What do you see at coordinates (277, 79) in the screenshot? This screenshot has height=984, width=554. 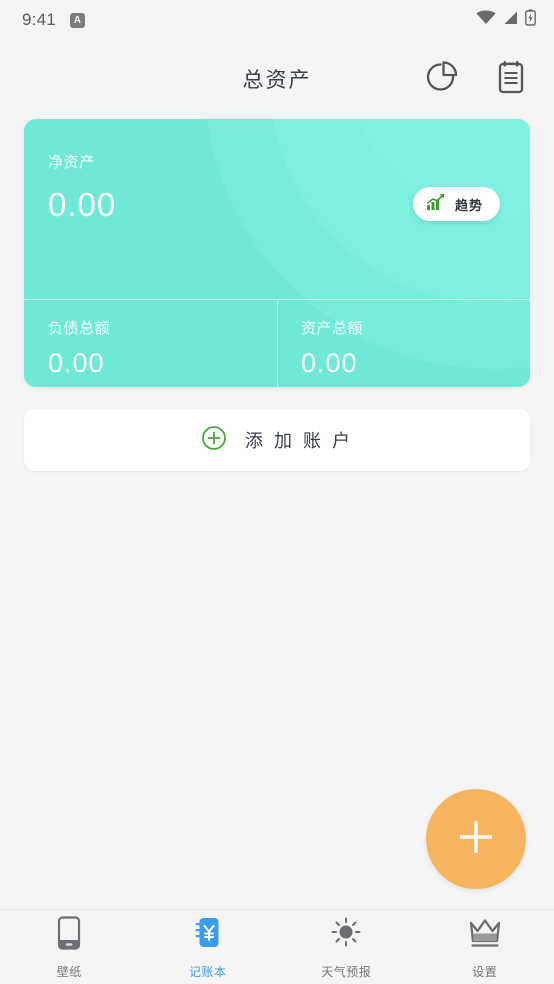 I see `app-header: 总资产` at bounding box center [277, 79].